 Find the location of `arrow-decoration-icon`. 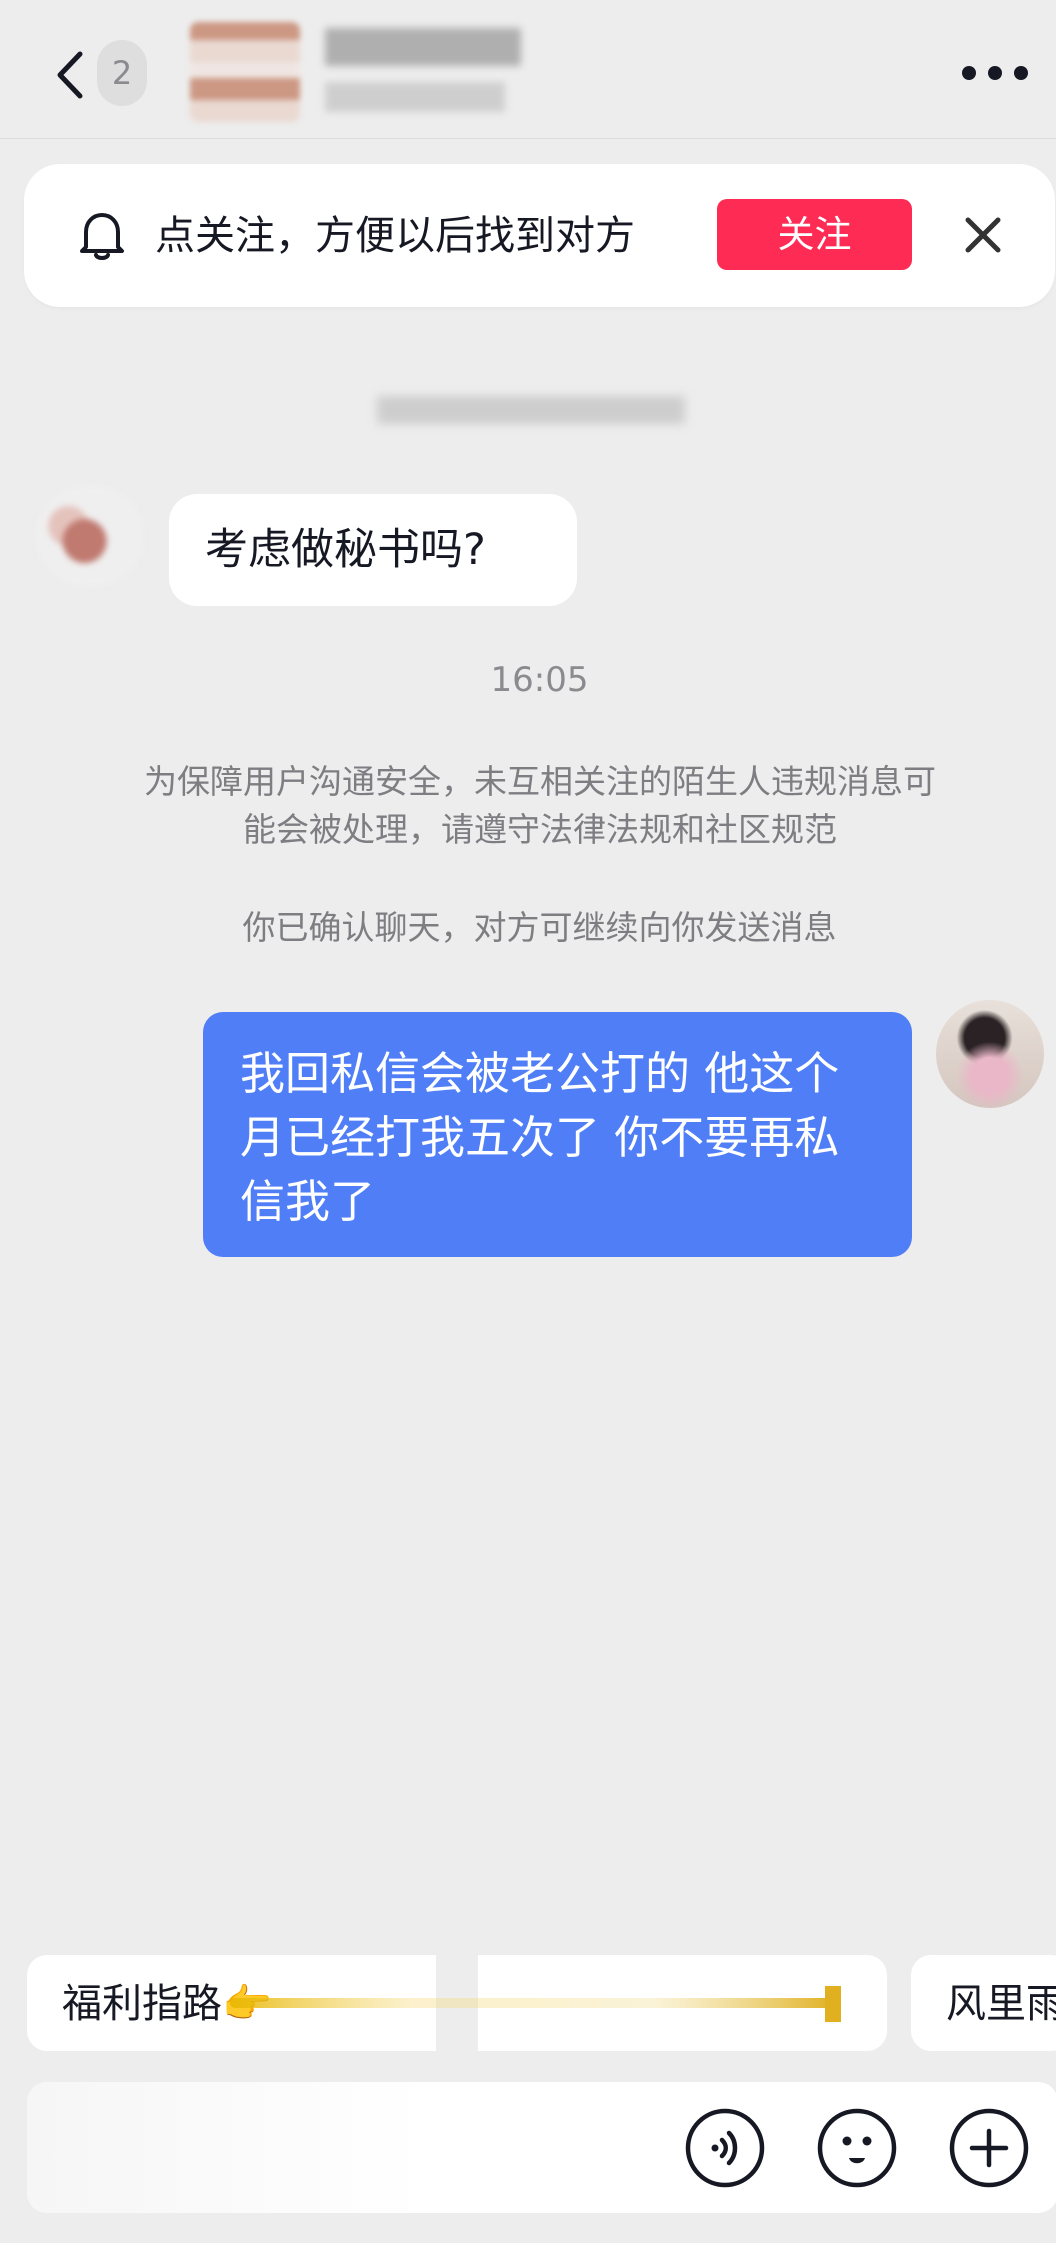

arrow-decoration-icon is located at coordinates (535, 2004).